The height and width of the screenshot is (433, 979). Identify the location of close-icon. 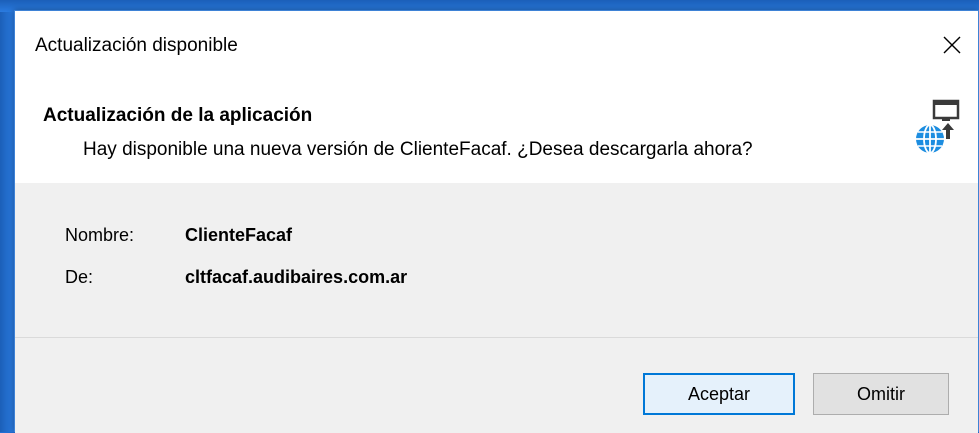
(952, 45).